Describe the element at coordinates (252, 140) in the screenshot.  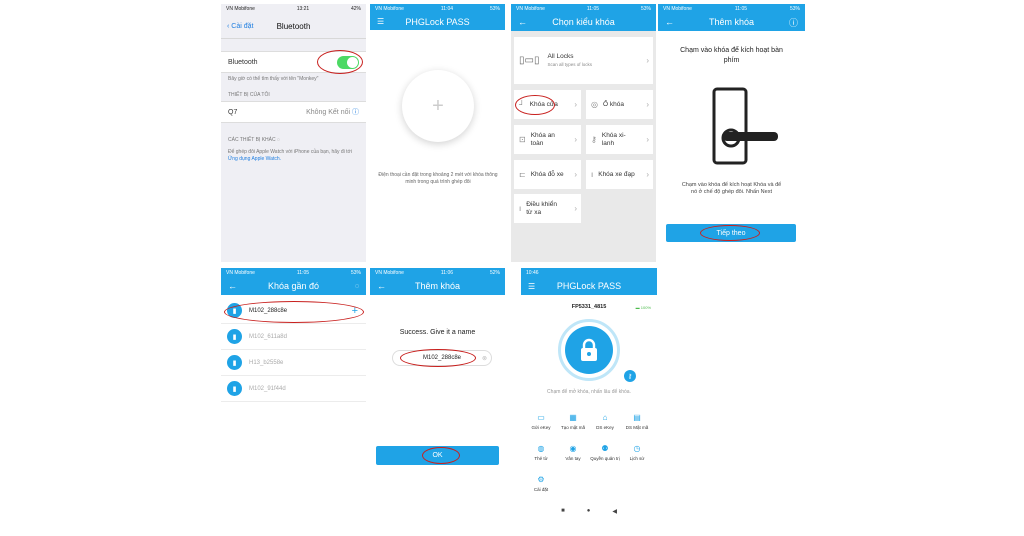
I see `other-devices-label: CÁC THIẾT BỊ KHÁC` at that location.